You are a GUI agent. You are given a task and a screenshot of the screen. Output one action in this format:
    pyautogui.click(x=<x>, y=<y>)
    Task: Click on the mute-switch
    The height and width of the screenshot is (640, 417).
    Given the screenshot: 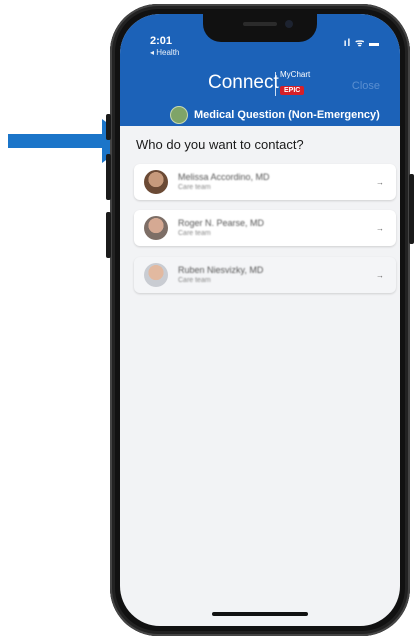 What is the action you would take?
    pyautogui.click(x=108, y=127)
    